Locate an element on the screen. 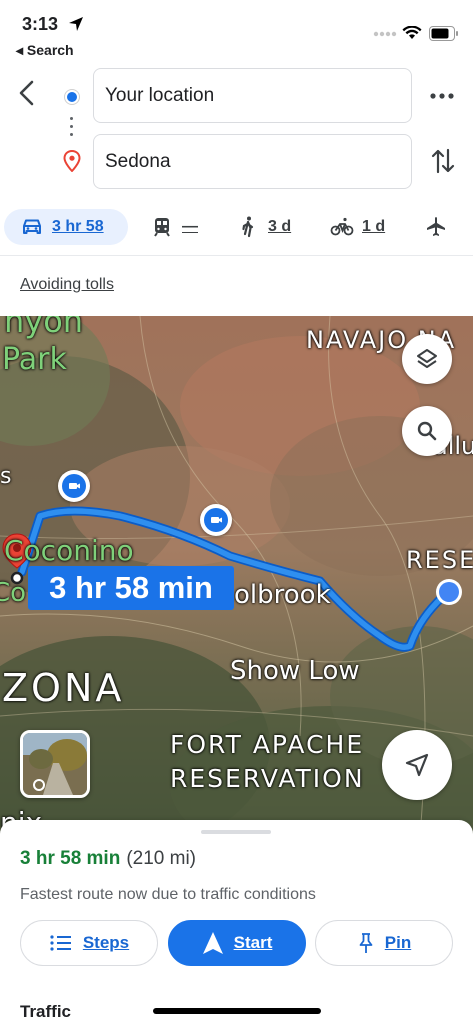 The height and width of the screenshot is (1024, 473). airplane-icon is located at coordinates (436, 226).